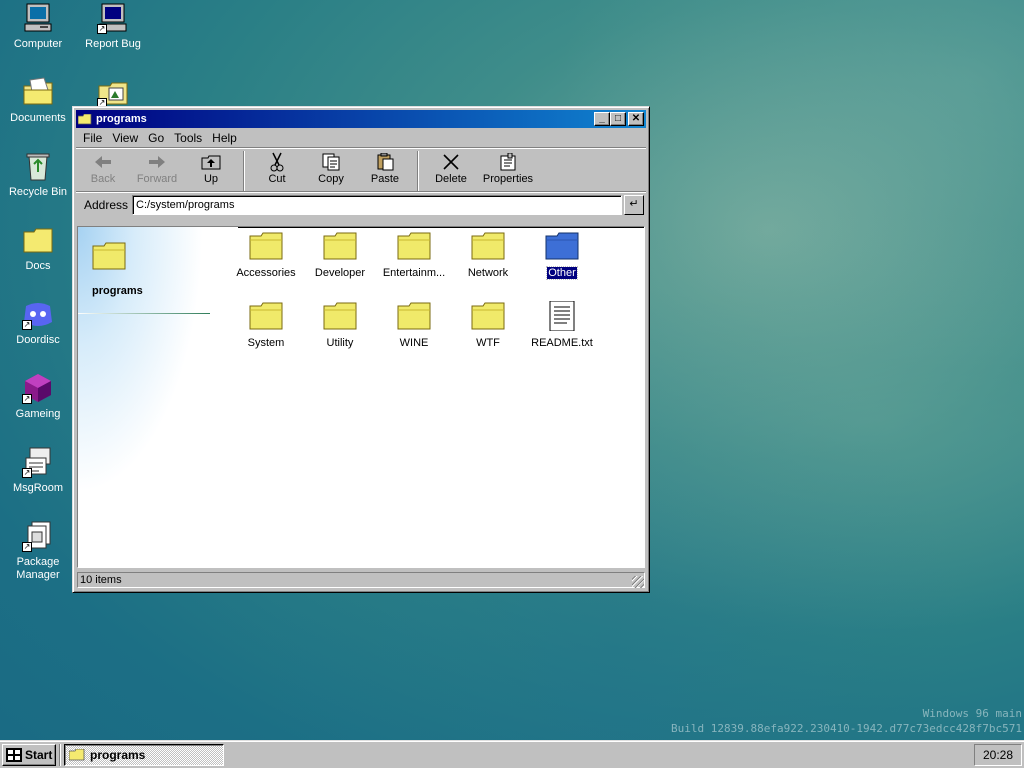 The height and width of the screenshot is (768, 1024). I want to click on folder-item-wine: WINE, so click(414, 325).